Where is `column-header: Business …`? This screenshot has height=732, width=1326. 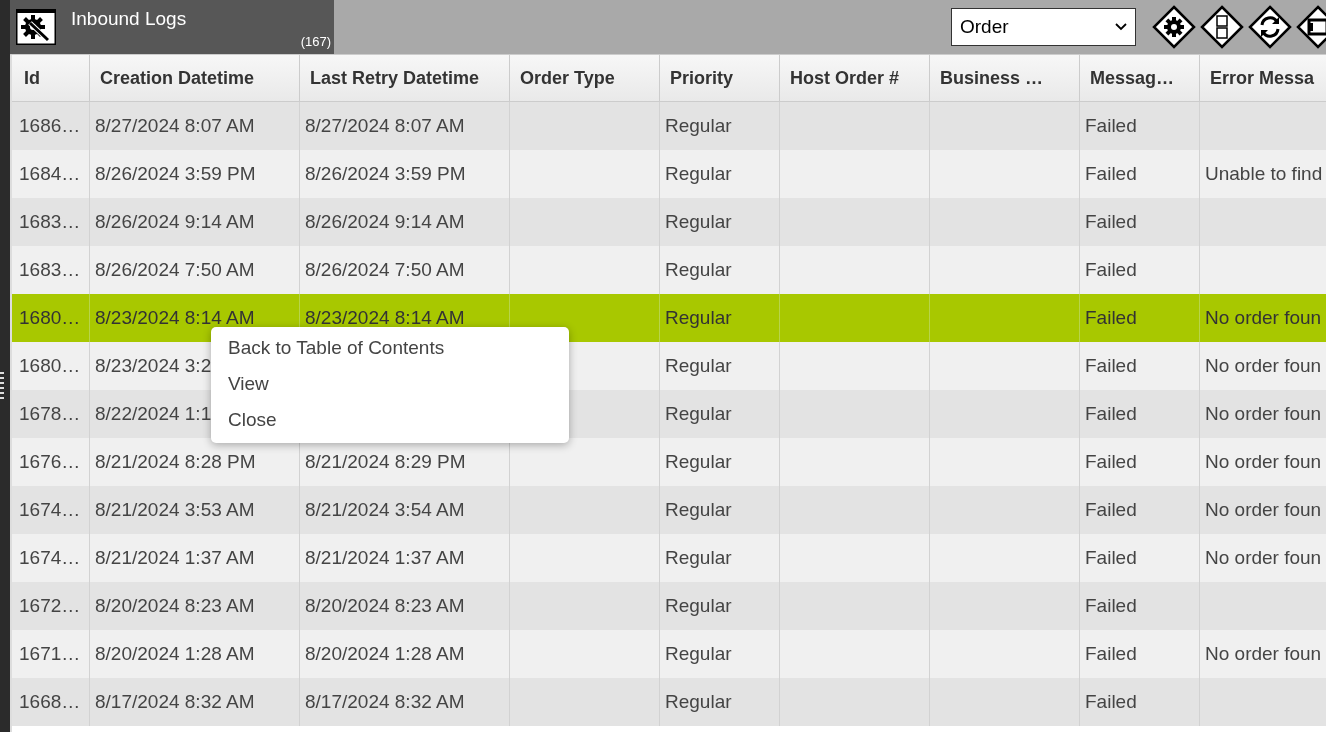 column-header: Business … is located at coordinates (1005, 78).